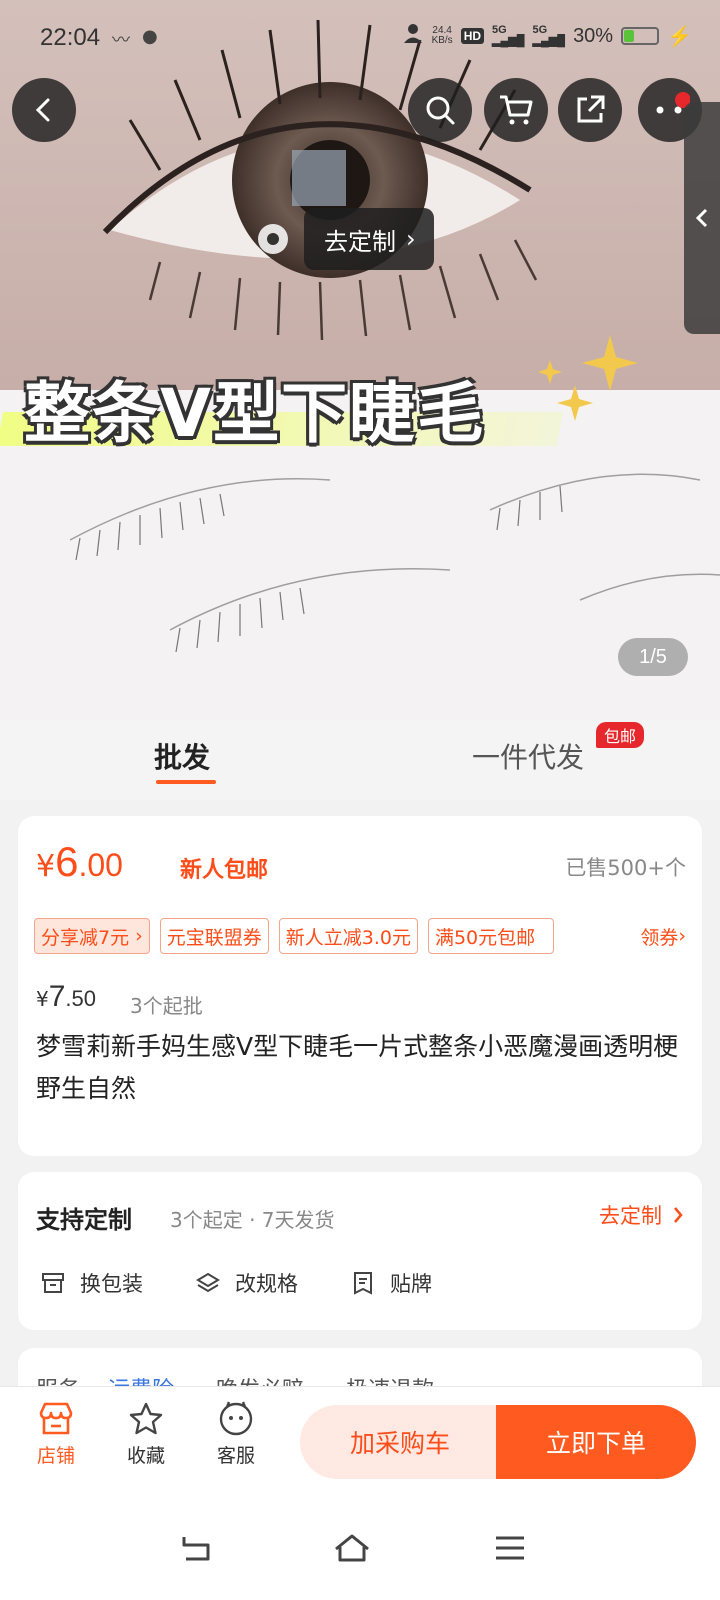 The image size is (720, 1600). I want to click on customer-service-label: 客服, so click(235, 1456).